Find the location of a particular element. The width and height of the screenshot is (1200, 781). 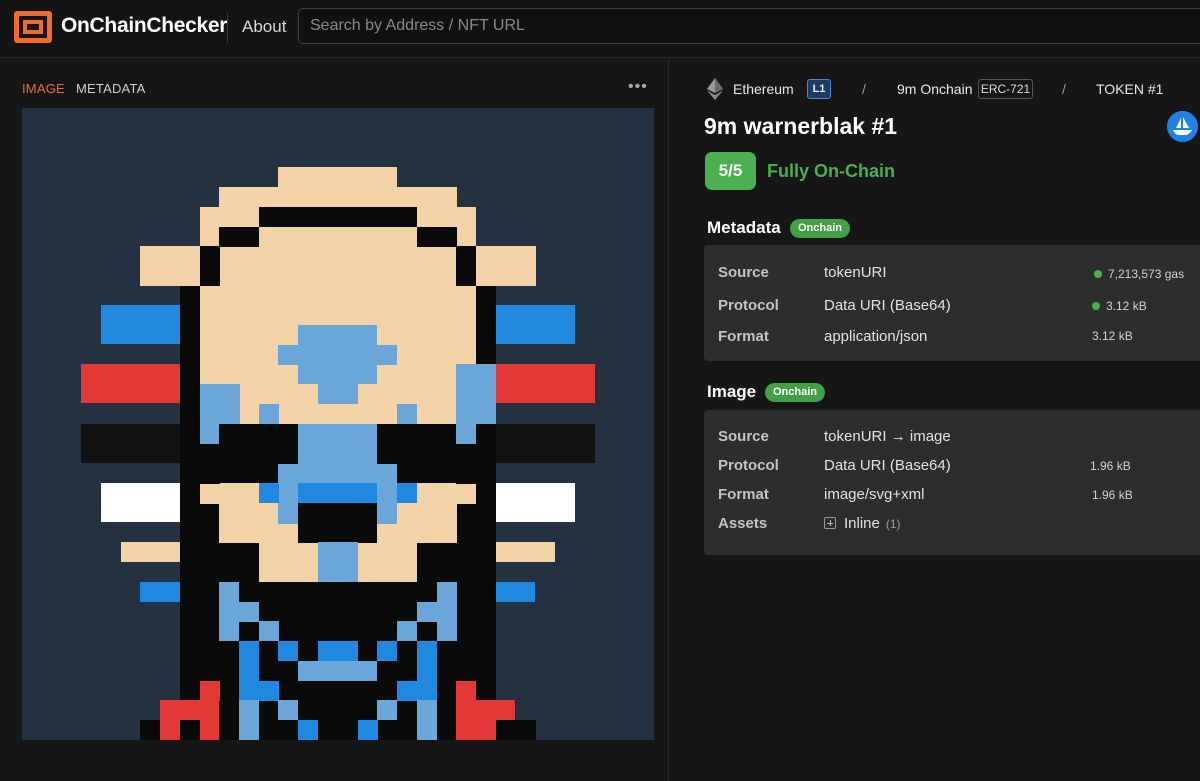

image-protocol-label: Protocol is located at coordinates (748, 465).